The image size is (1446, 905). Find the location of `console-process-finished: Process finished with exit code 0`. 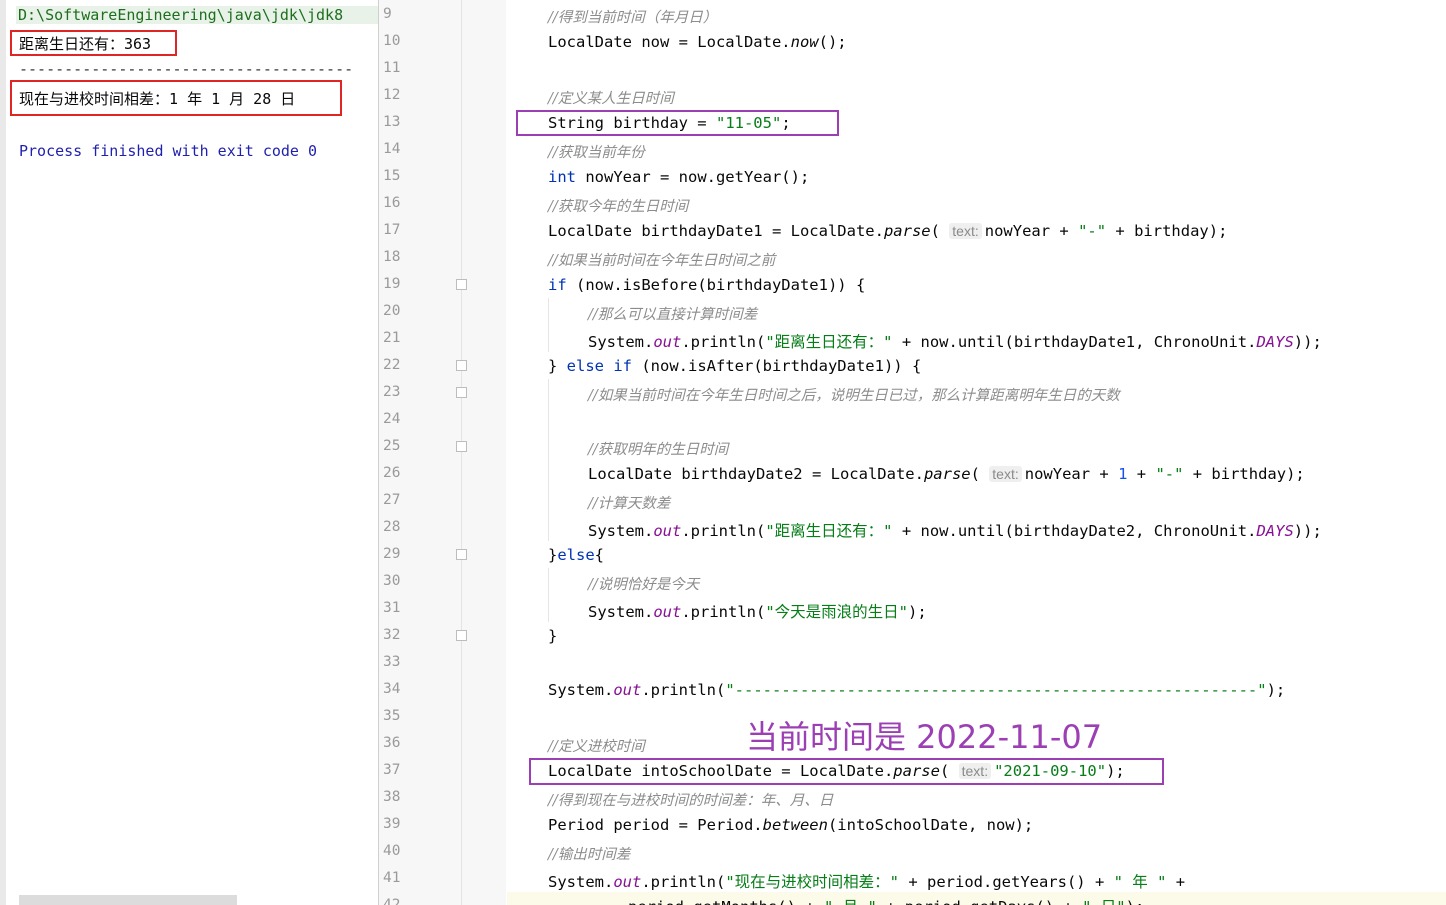

console-process-finished: Process finished with exit code 0 is located at coordinates (168, 151).